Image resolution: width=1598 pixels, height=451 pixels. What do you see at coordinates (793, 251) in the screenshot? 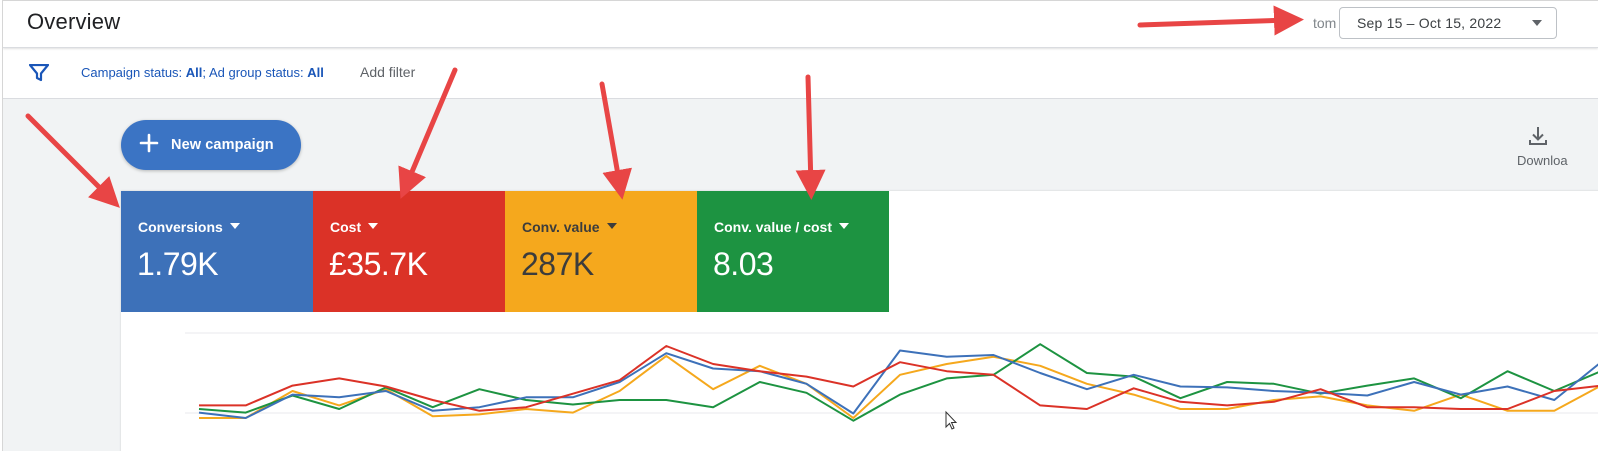
I see `metric-tile-conv-value-per-cost: Conv. value / cost 8.03` at bounding box center [793, 251].